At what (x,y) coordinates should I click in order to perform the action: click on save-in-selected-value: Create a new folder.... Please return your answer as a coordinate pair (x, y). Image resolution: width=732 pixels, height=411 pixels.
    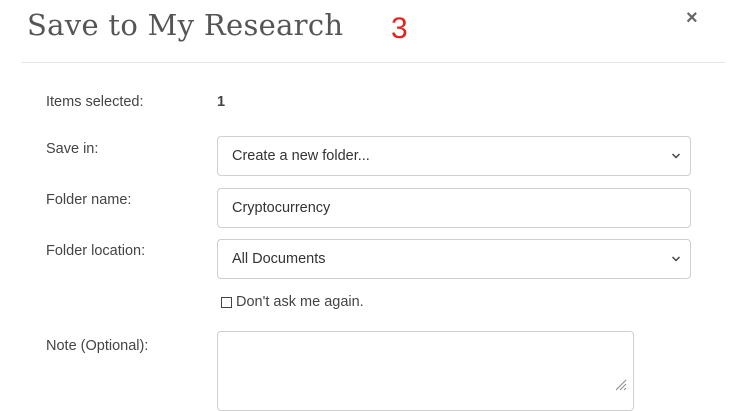
    Looking at the image, I should click on (301, 156).